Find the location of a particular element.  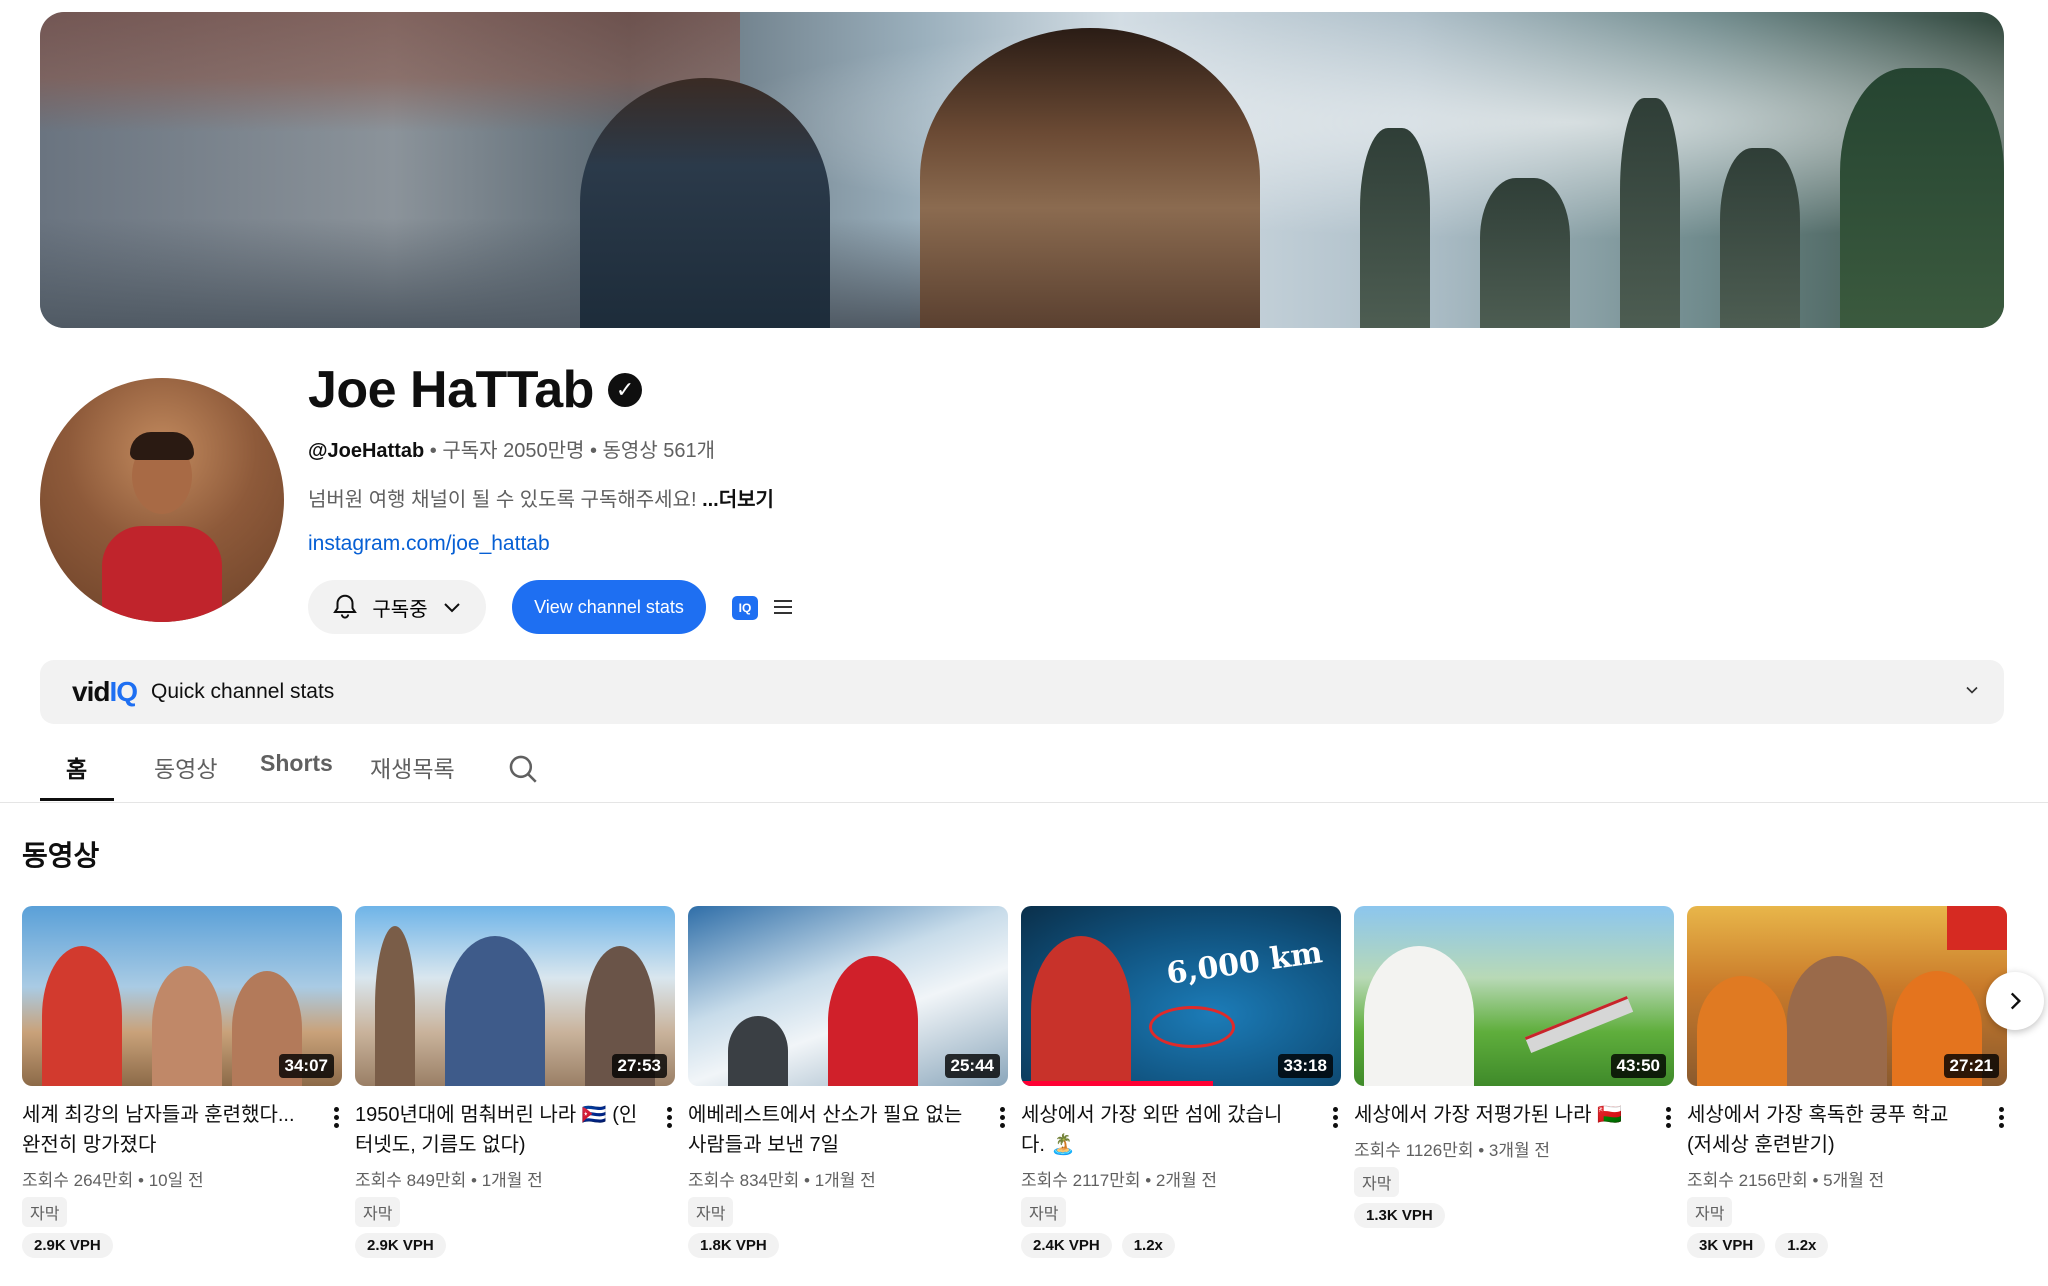

banner-person-left is located at coordinates (705, 203).